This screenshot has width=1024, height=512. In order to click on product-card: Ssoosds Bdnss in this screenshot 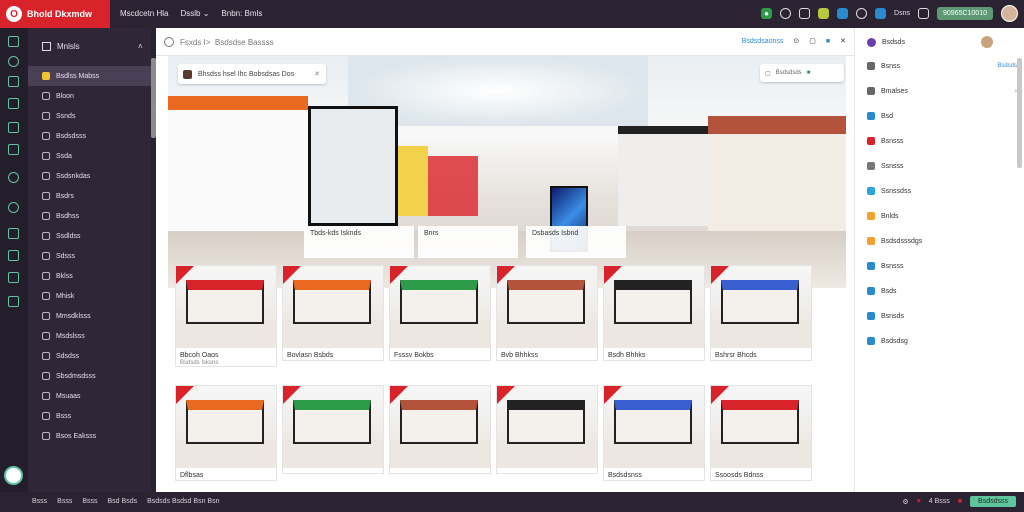, I will do `click(761, 433)`.